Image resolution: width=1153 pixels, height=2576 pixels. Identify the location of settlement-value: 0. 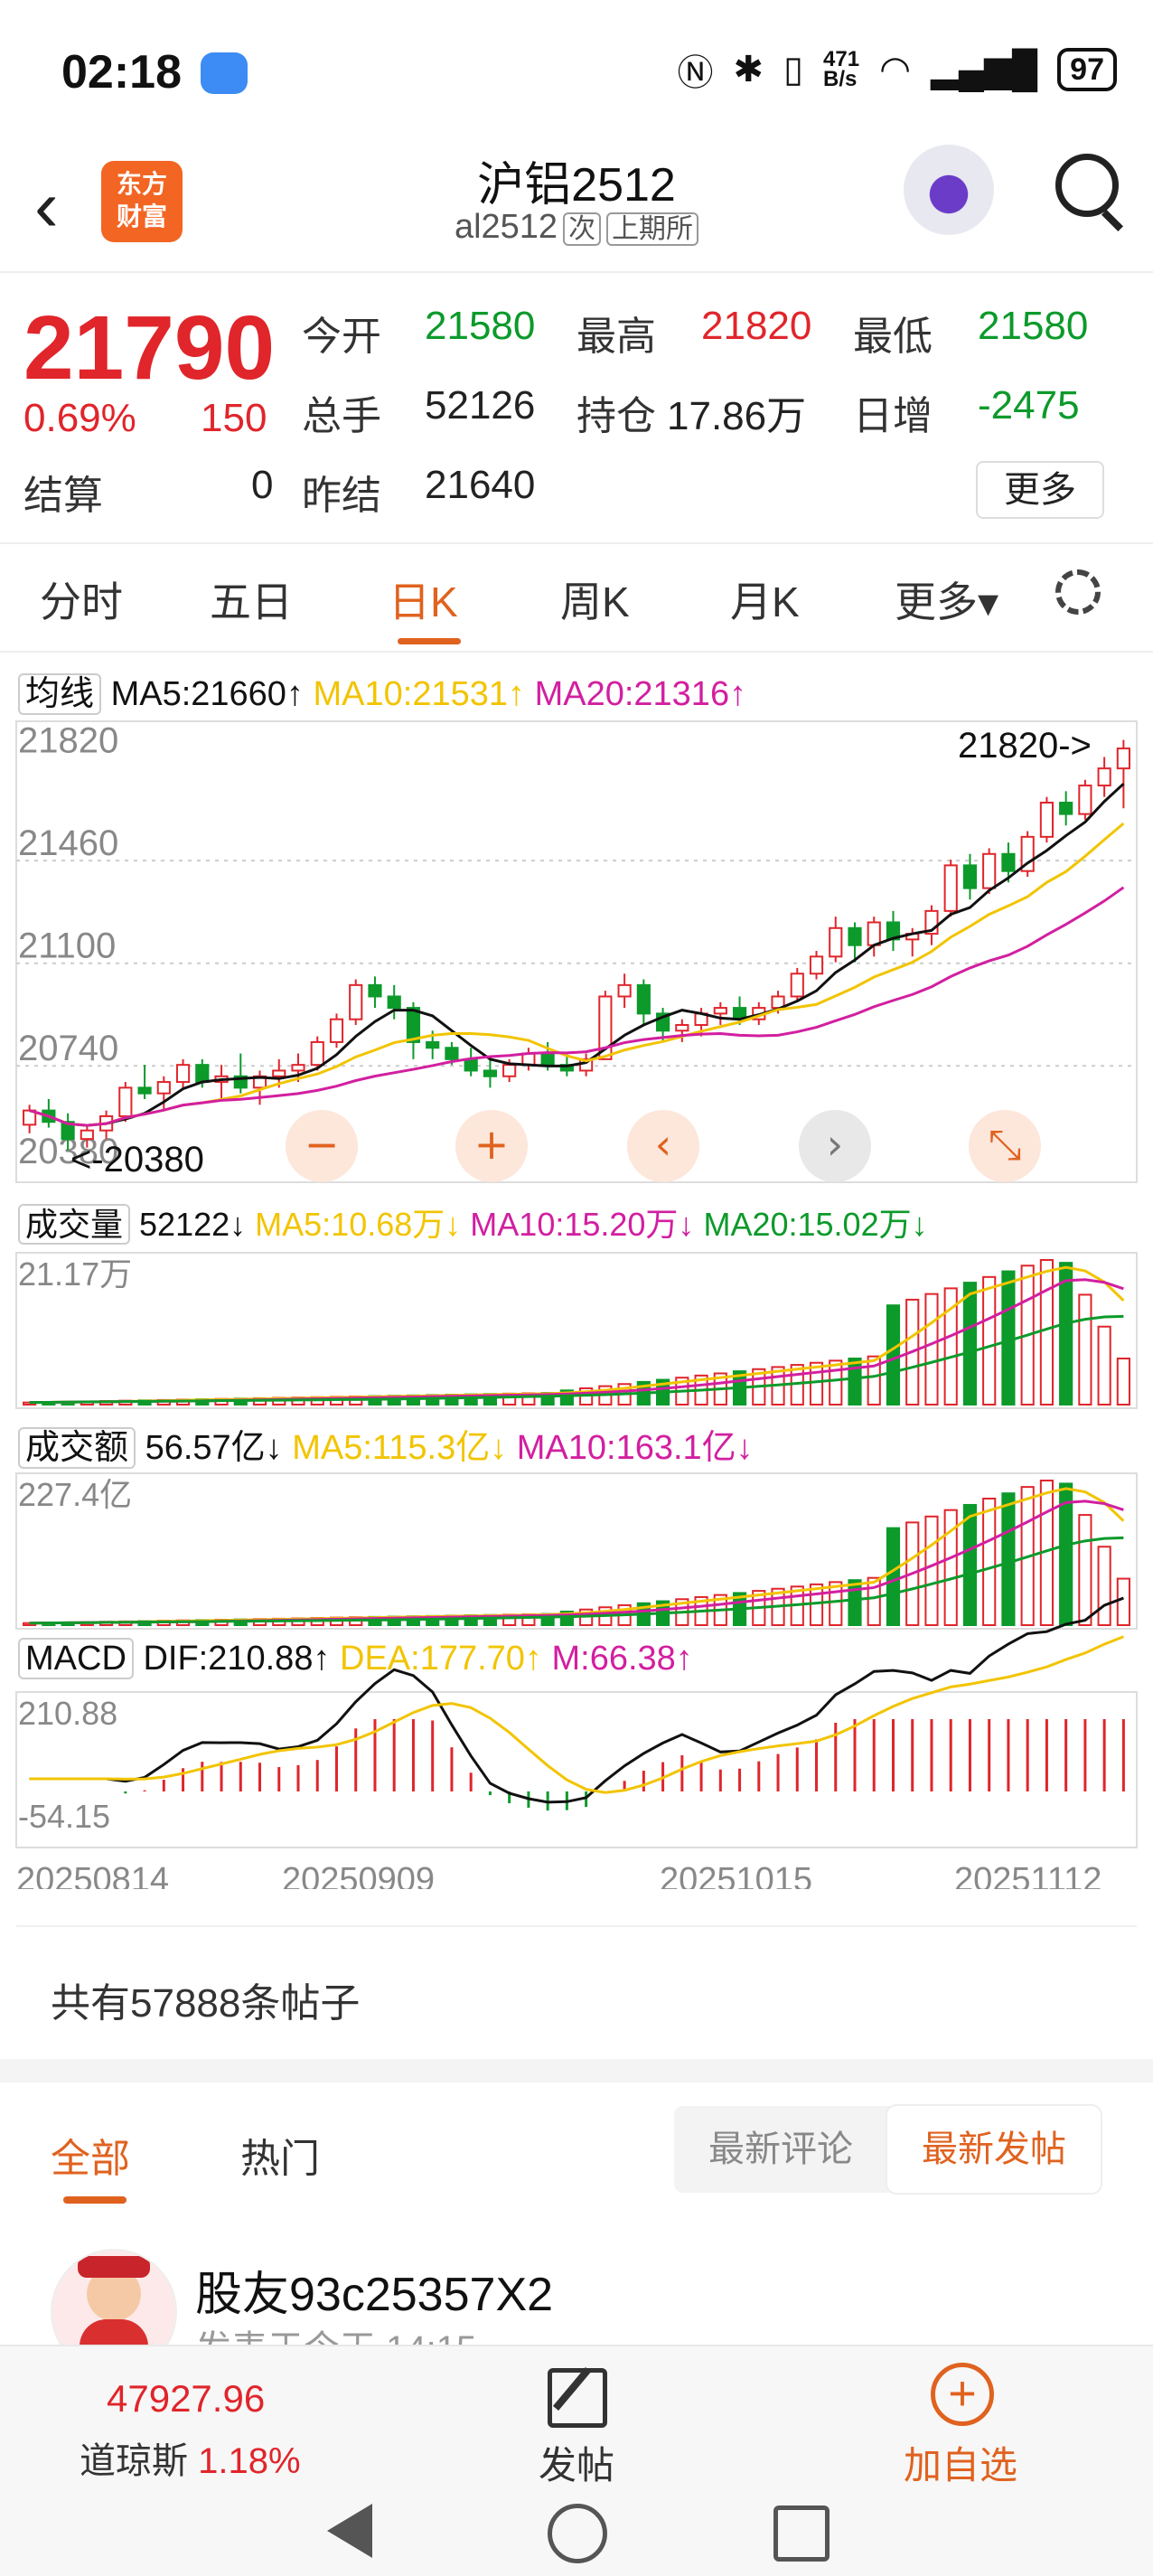
(262, 485).